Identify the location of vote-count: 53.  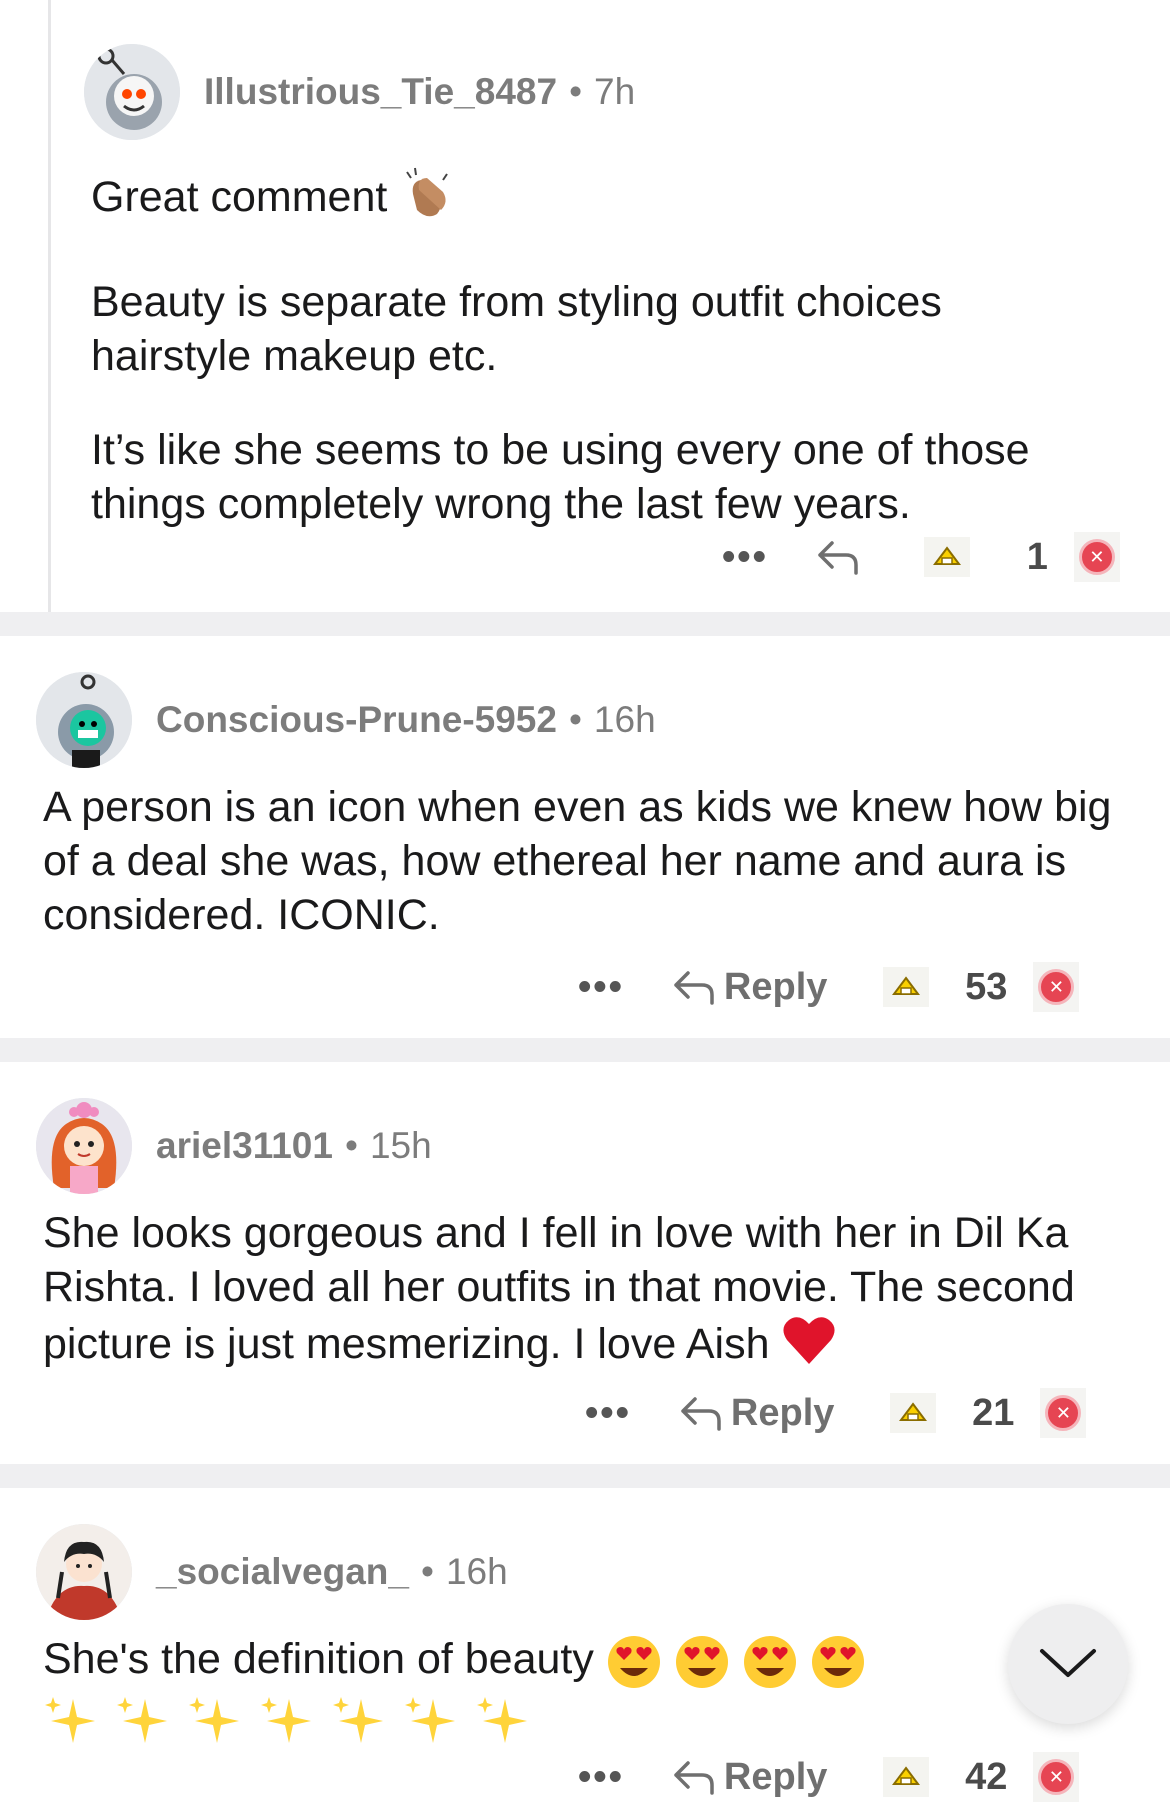
(986, 986).